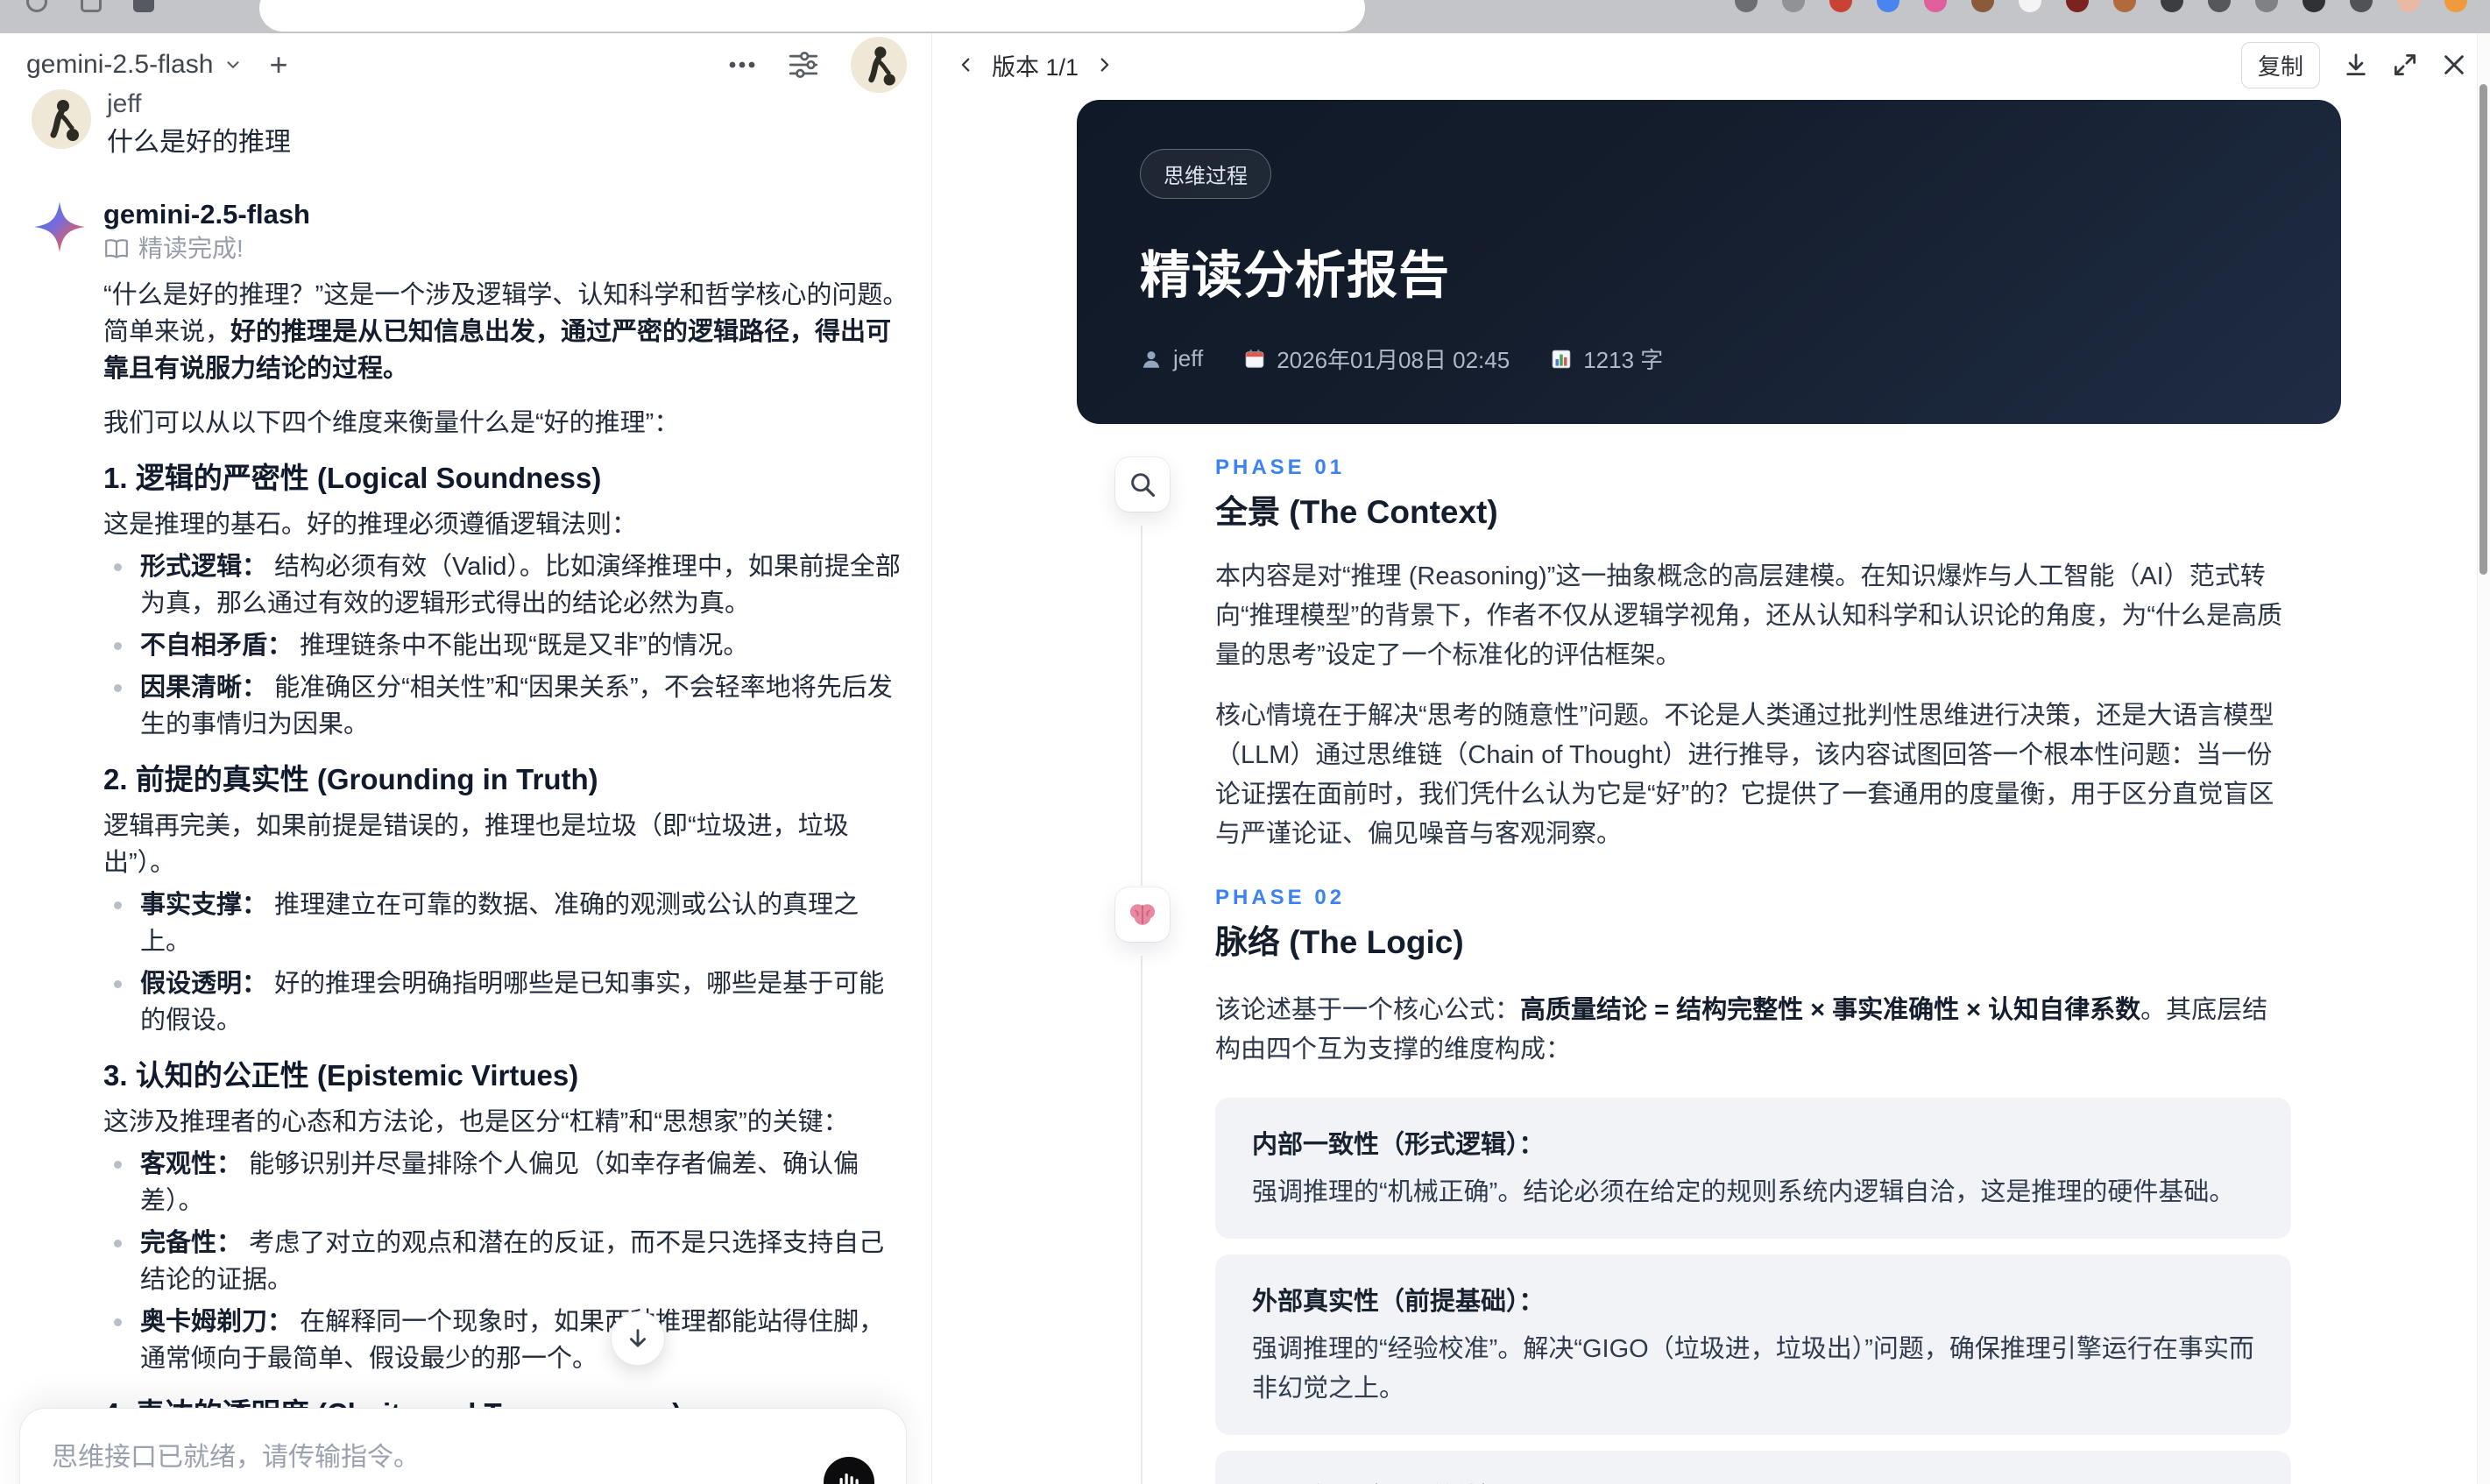 The image size is (2490, 1484). What do you see at coordinates (116, 249) in the screenshot?
I see `book-icon` at bounding box center [116, 249].